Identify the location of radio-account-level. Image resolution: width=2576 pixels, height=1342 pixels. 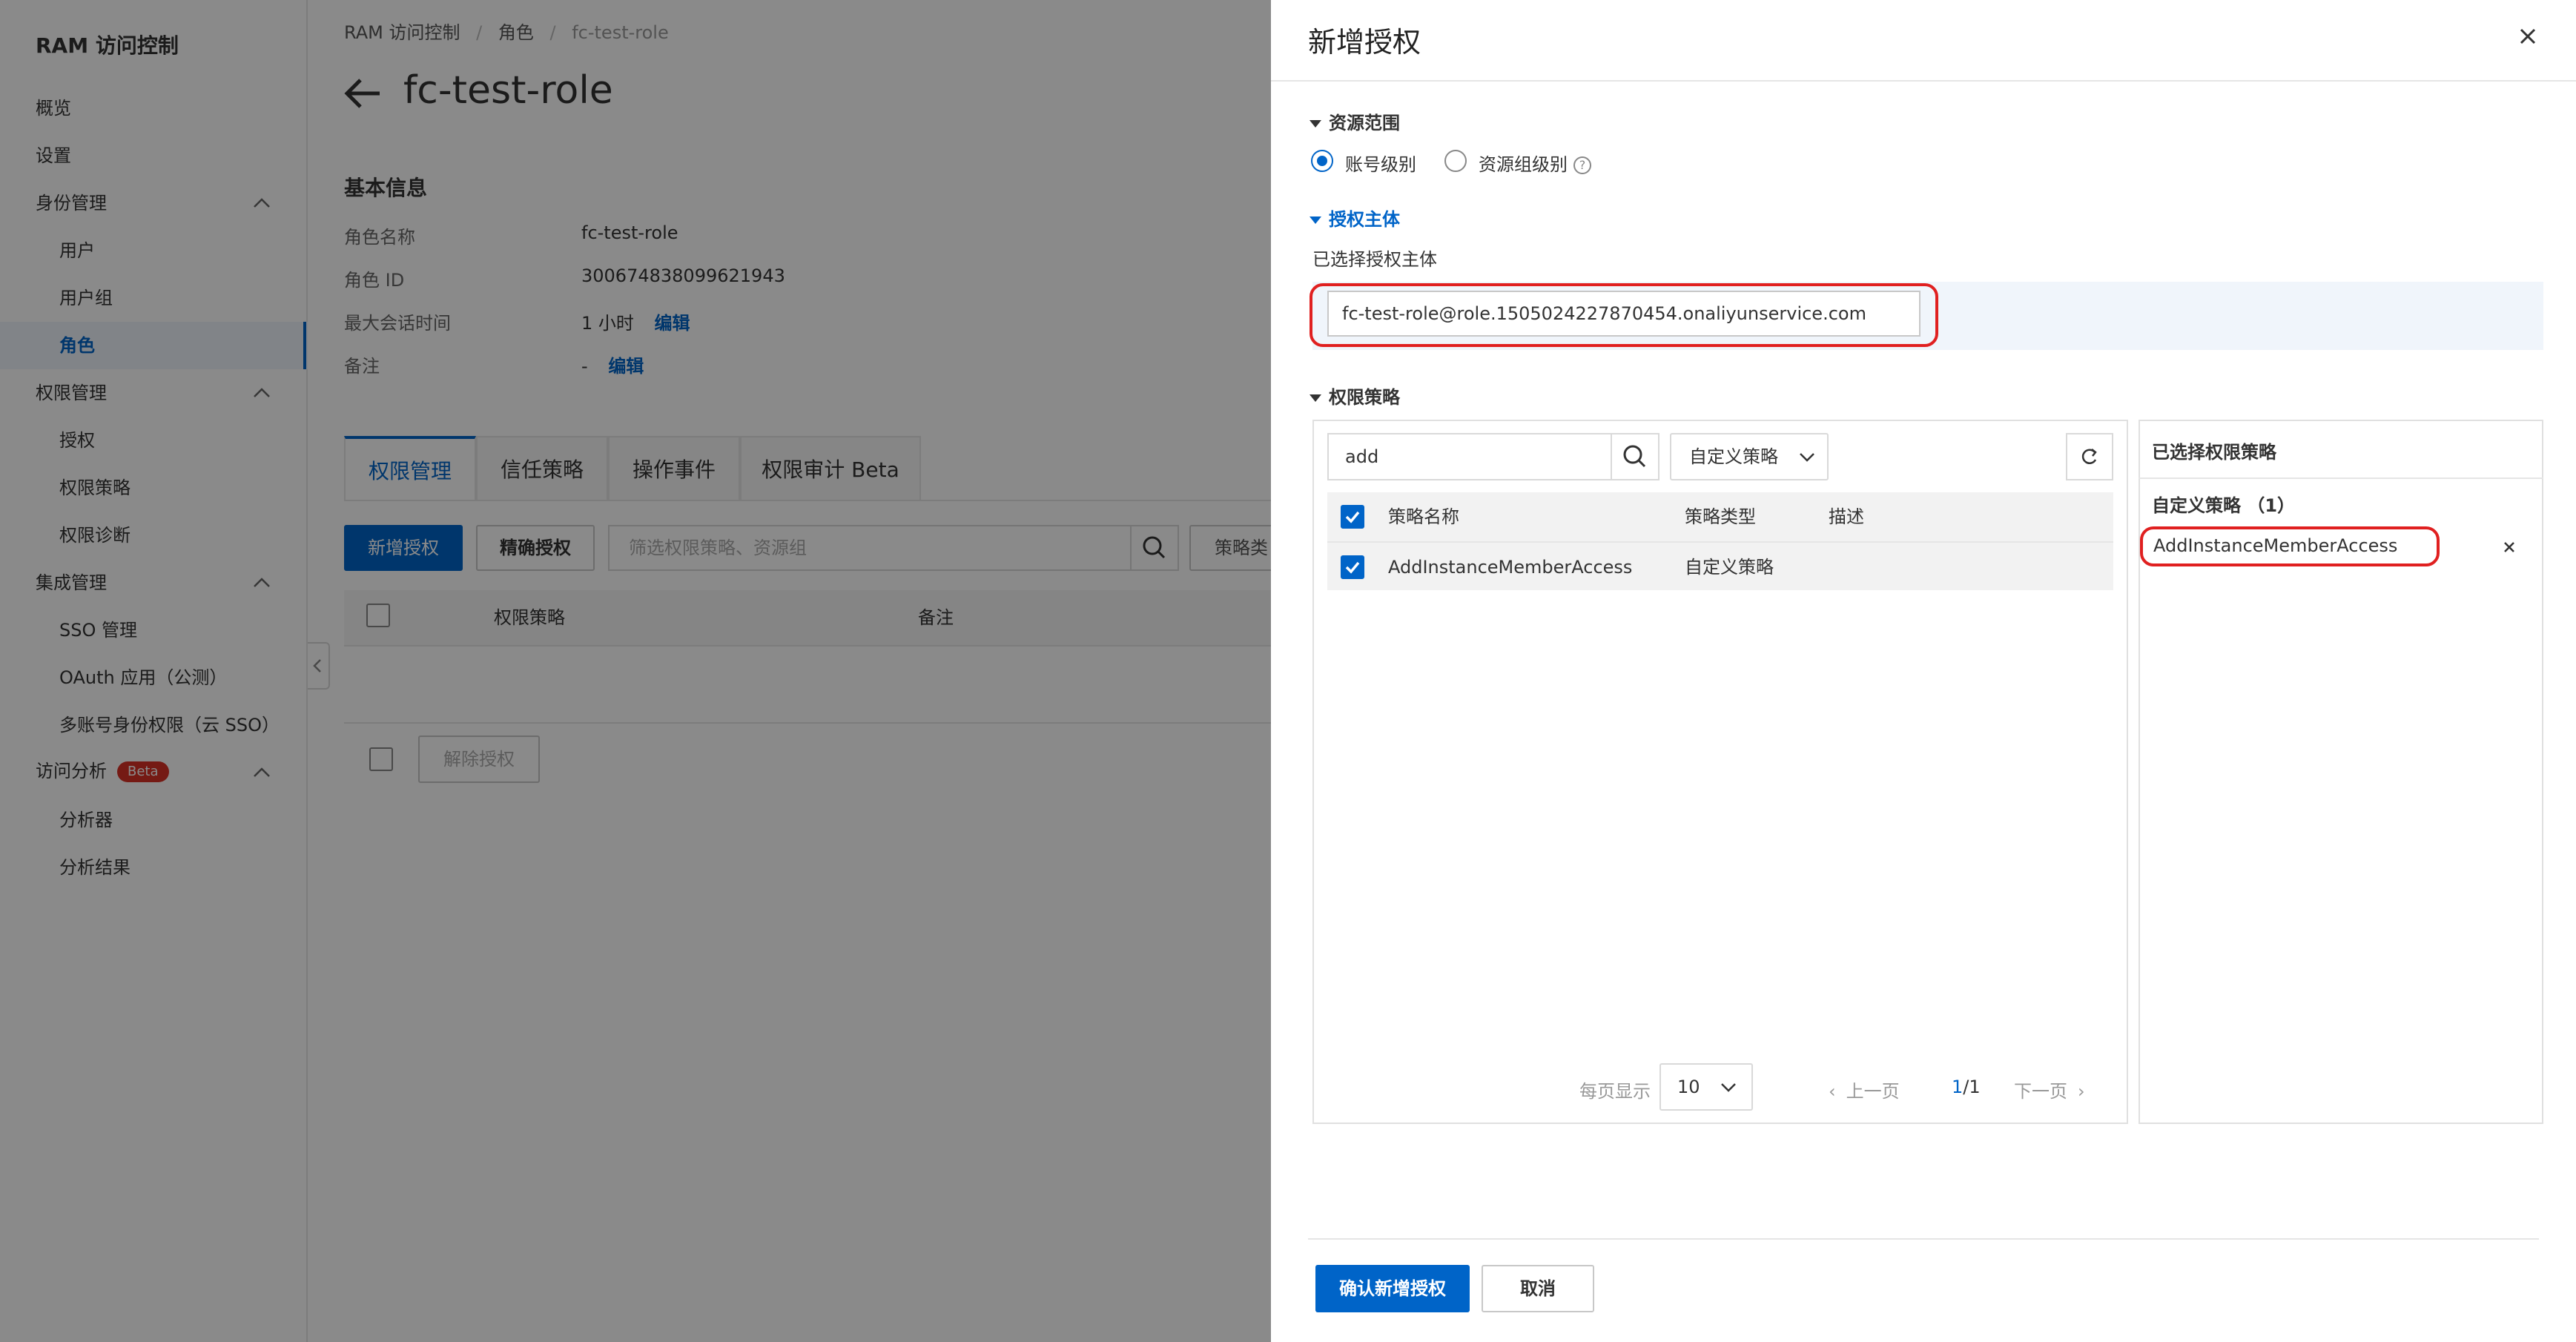
(1322, 161).